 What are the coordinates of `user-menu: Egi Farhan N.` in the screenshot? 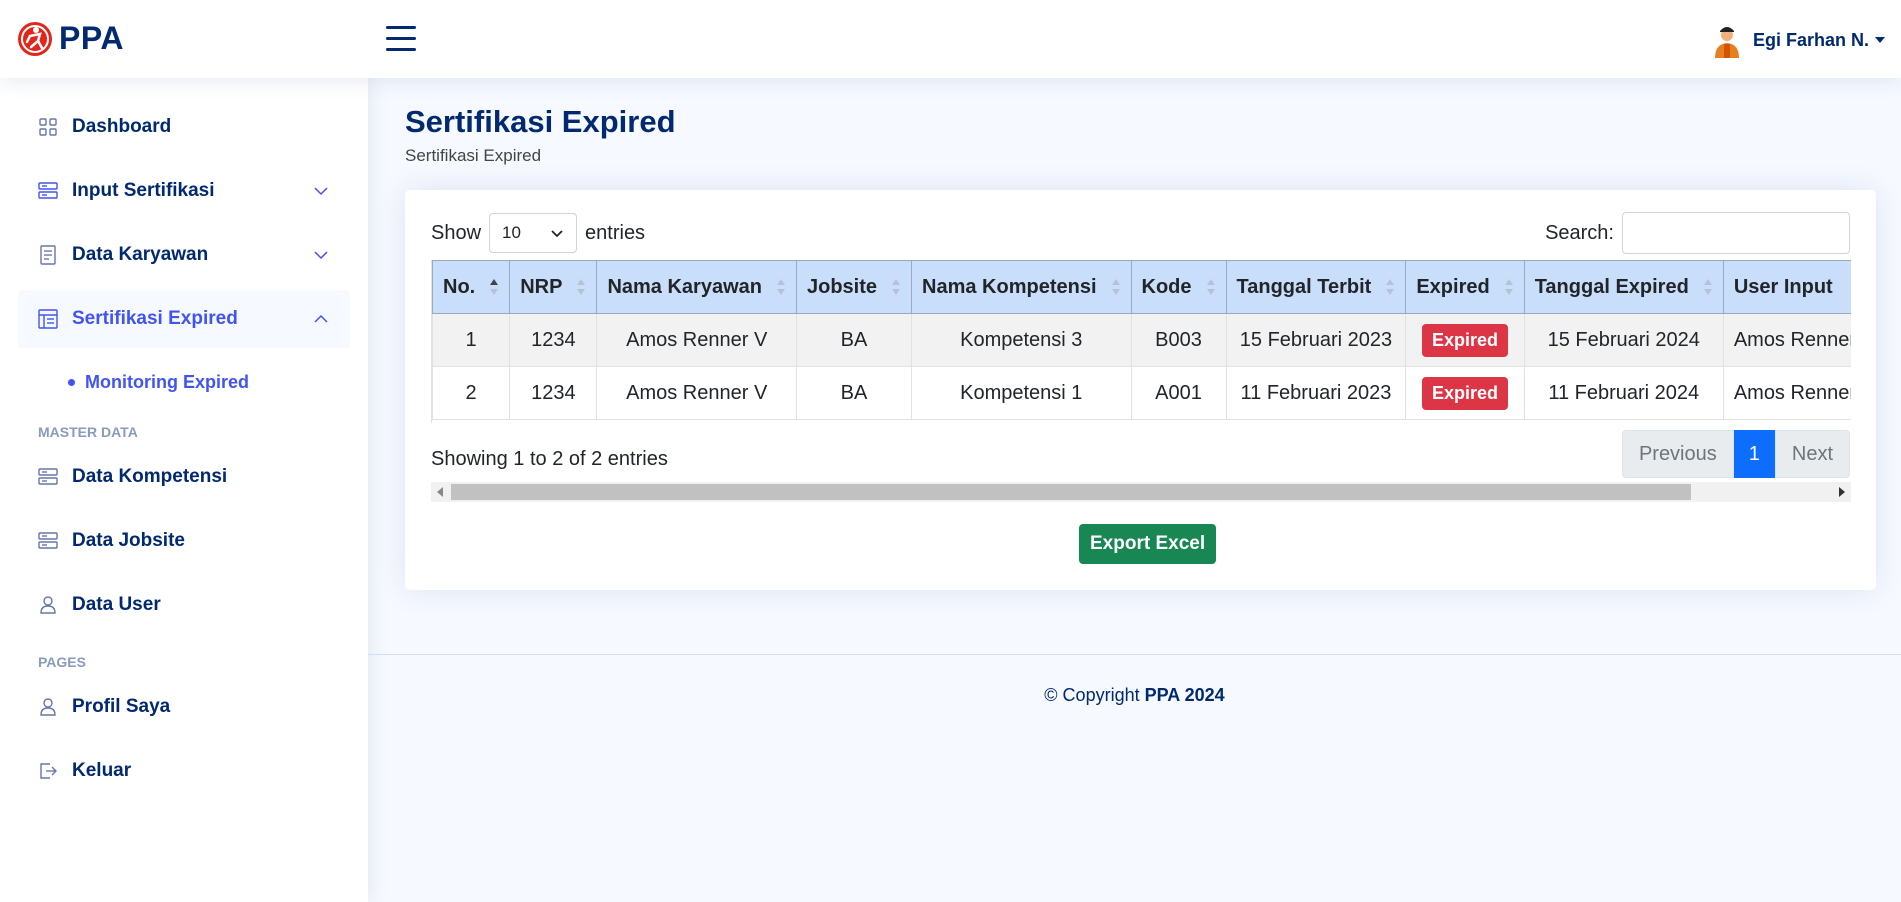 It's located at (1797, 40).